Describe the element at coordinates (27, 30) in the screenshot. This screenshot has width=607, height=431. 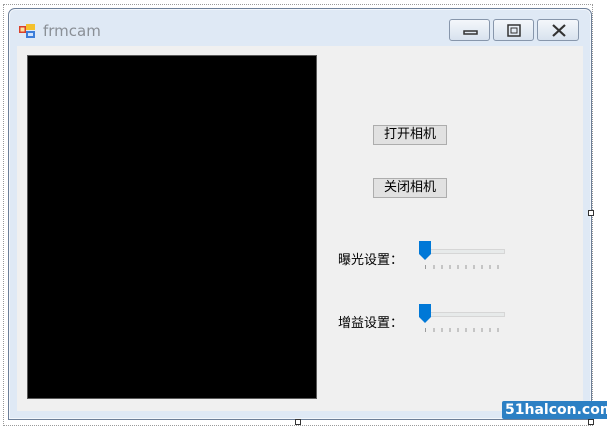
I see `app-icon` at that location.